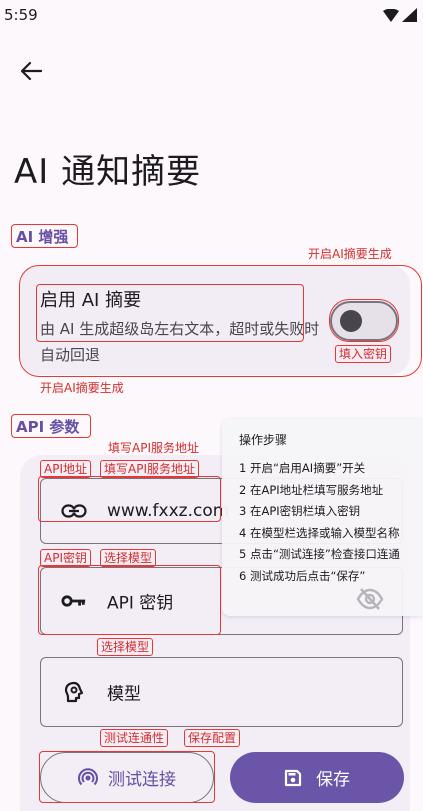  I want to click on save-label: 保存, so click(333, 780).